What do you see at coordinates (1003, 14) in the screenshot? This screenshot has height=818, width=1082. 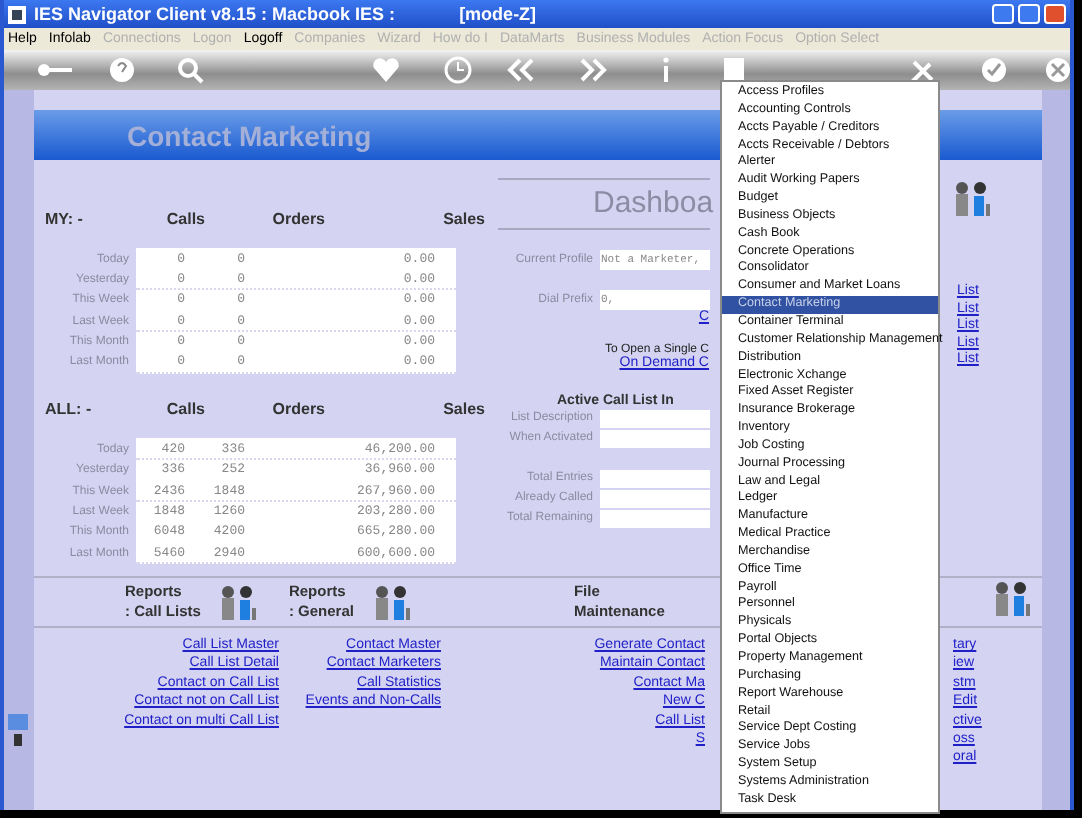 I see `minimize-button` at bounding box center [1003, 14].